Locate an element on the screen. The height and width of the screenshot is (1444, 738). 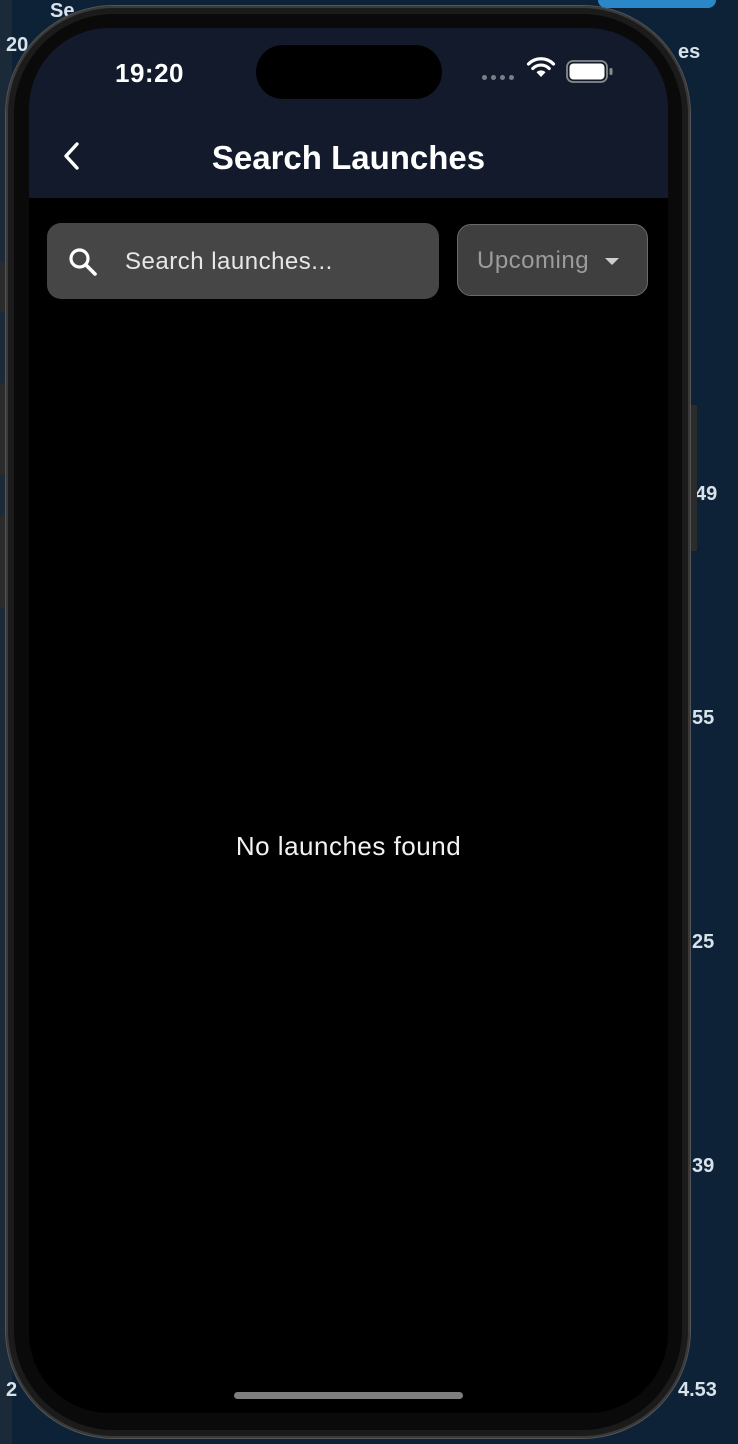
caret-down-icon is located at coordinates (612, 261).